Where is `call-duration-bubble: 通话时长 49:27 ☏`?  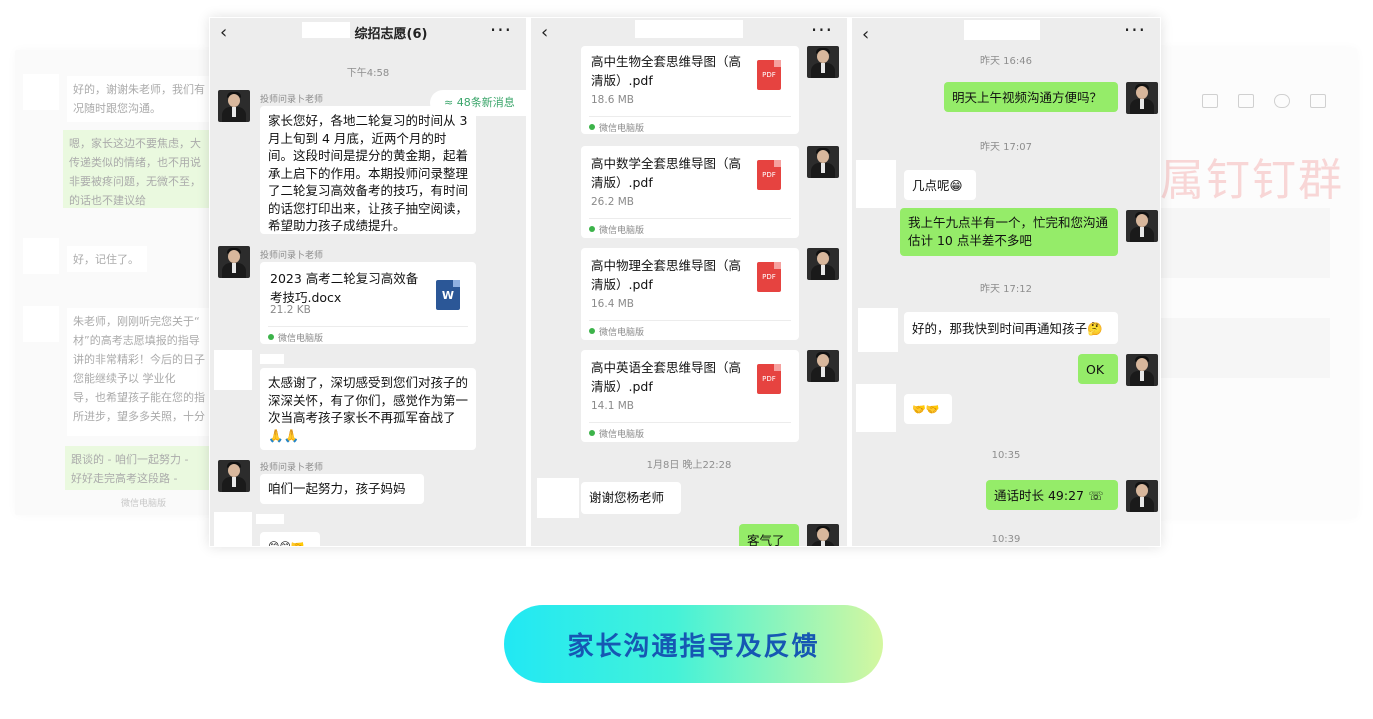 call-duration-bubble: 通话时长 49:27 ☏ is located at coordinates (1052, 495).